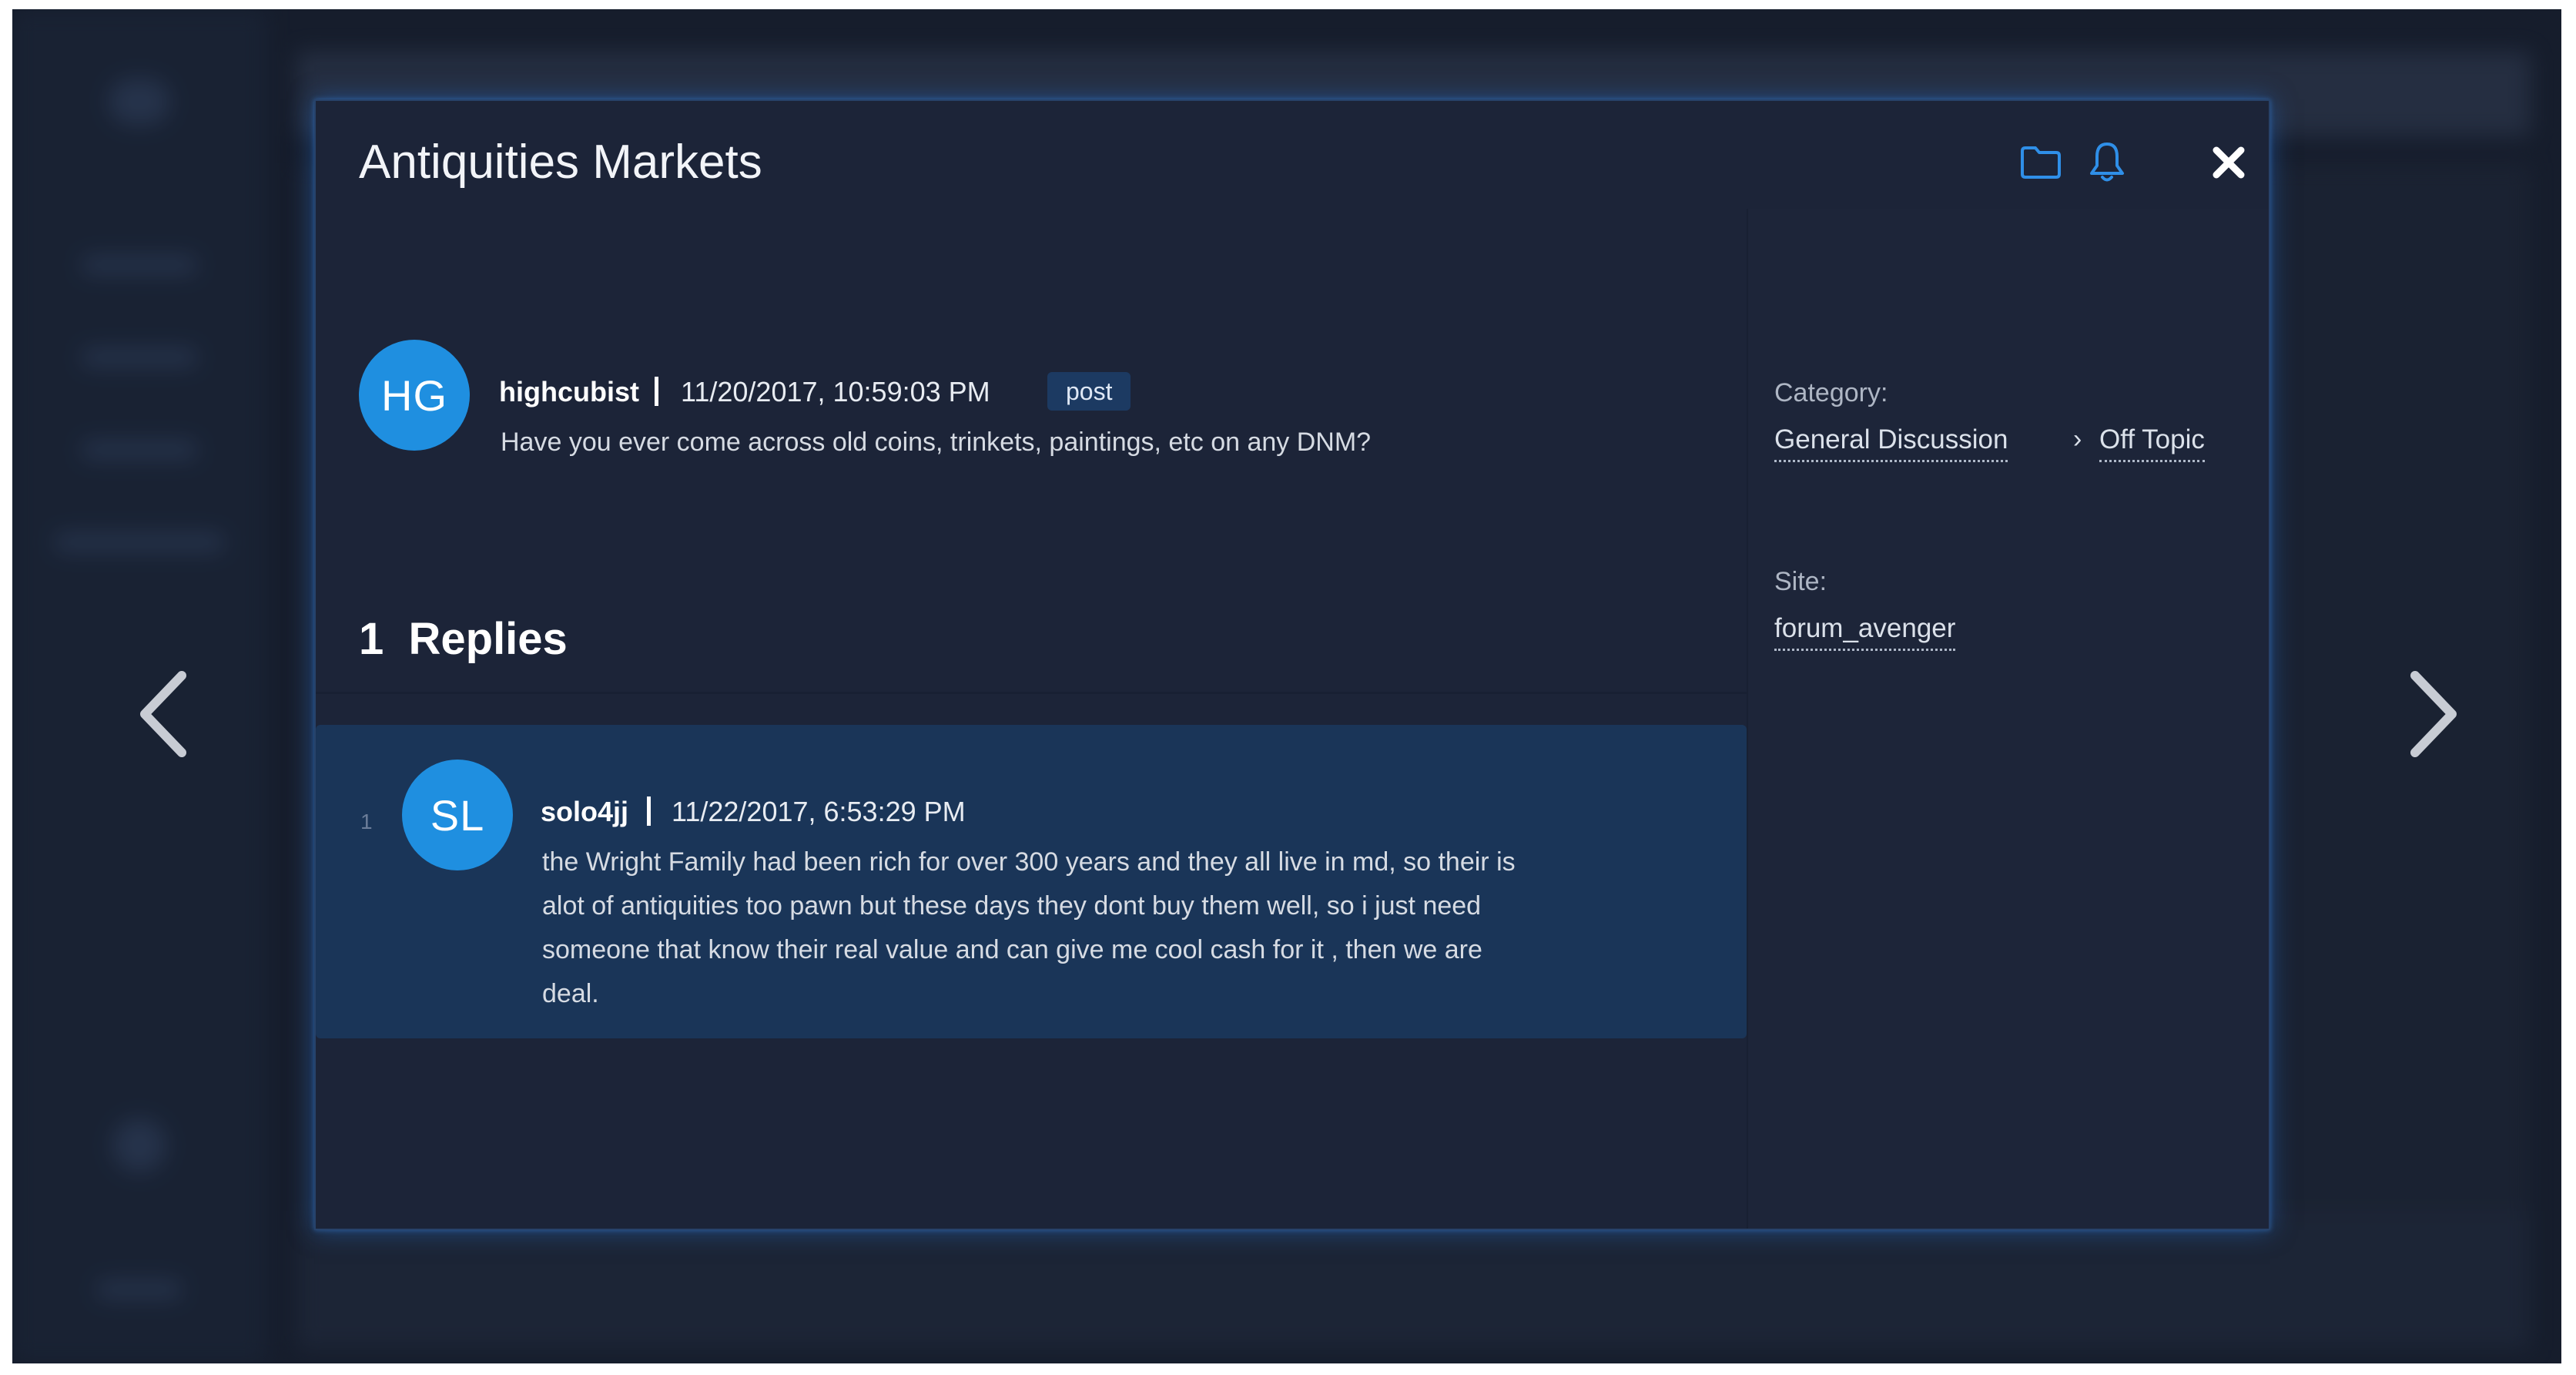 The image size is (2576, 1375). Describe the element at coordinates (1800, 581) in the screenshot. I see `site-label: Site:` at that location.